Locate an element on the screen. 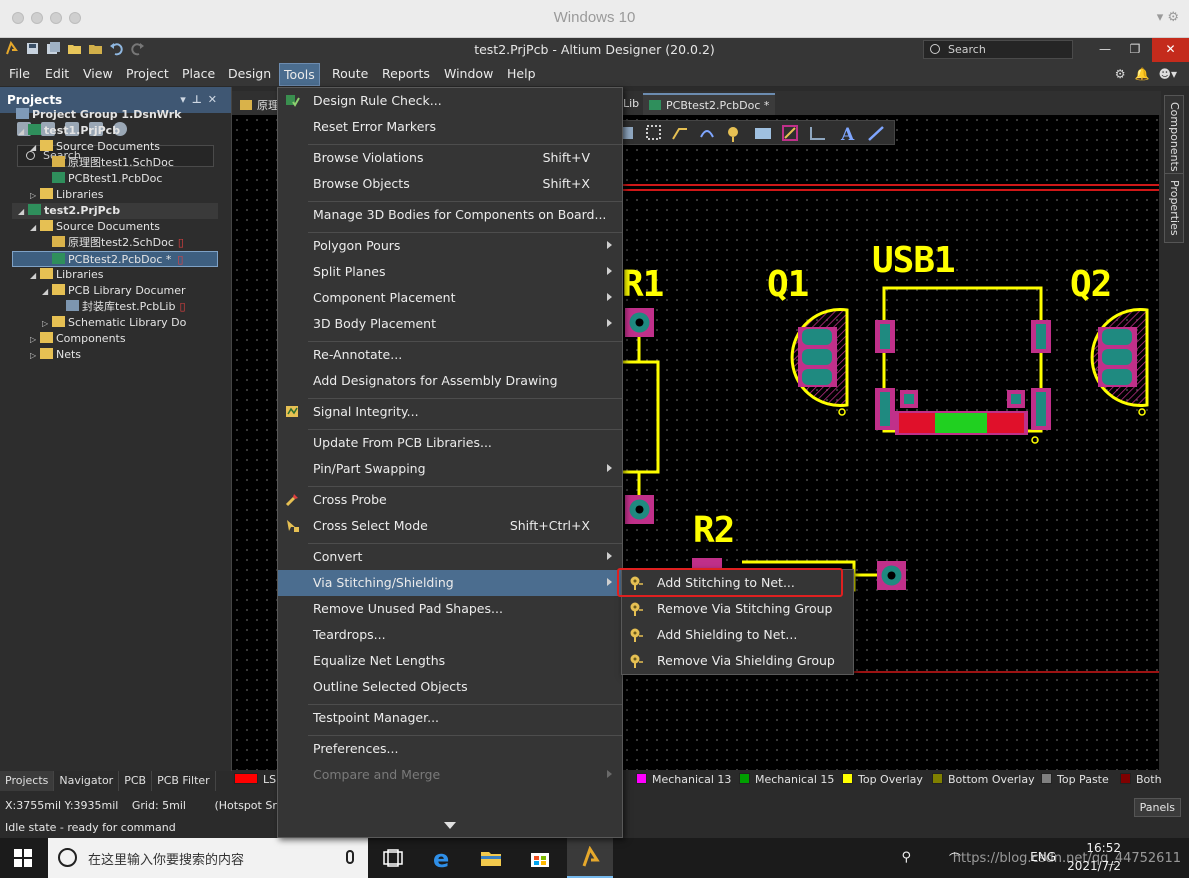 The height and width of the screenshot is (878, 1189). tree-item-project-group: Project Group 1.DsnWrk is located at coordinates (115, 115).